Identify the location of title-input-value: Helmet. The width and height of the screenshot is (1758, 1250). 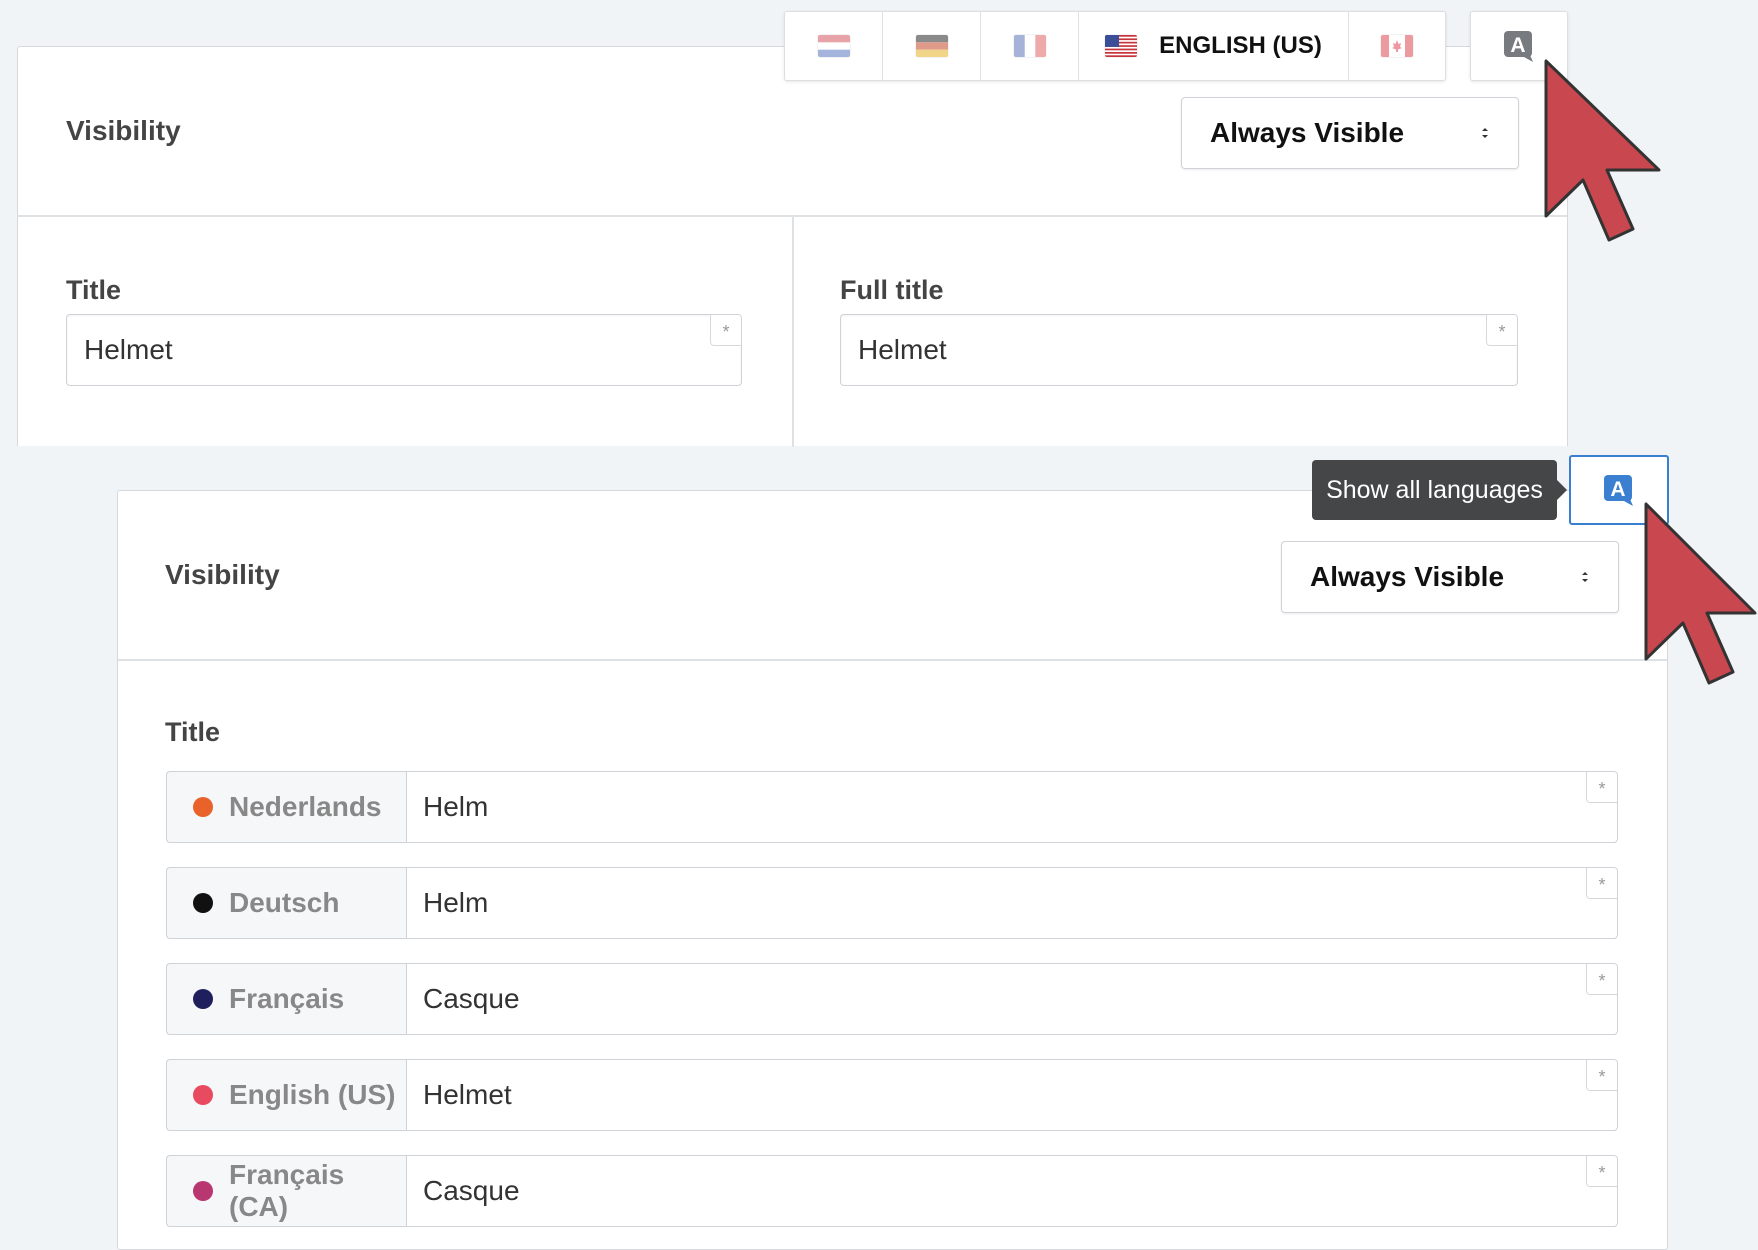
(128, 349).